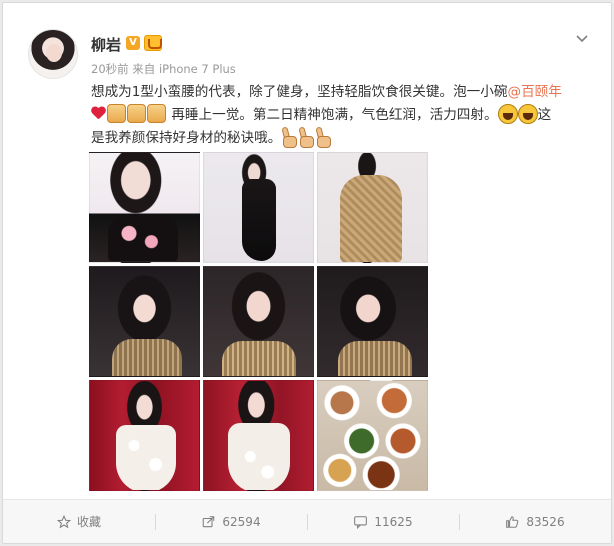 Image resolution: width=614 pixels, height=546 pixels. What do you see at coordinates (299, 92) in the screenshot?
I see `post-text-part: 想成为1型小蛮腰的代表，除了健身，坚持轻脂饮食很关键。泡一小碗` at bounding box center [299, 92].